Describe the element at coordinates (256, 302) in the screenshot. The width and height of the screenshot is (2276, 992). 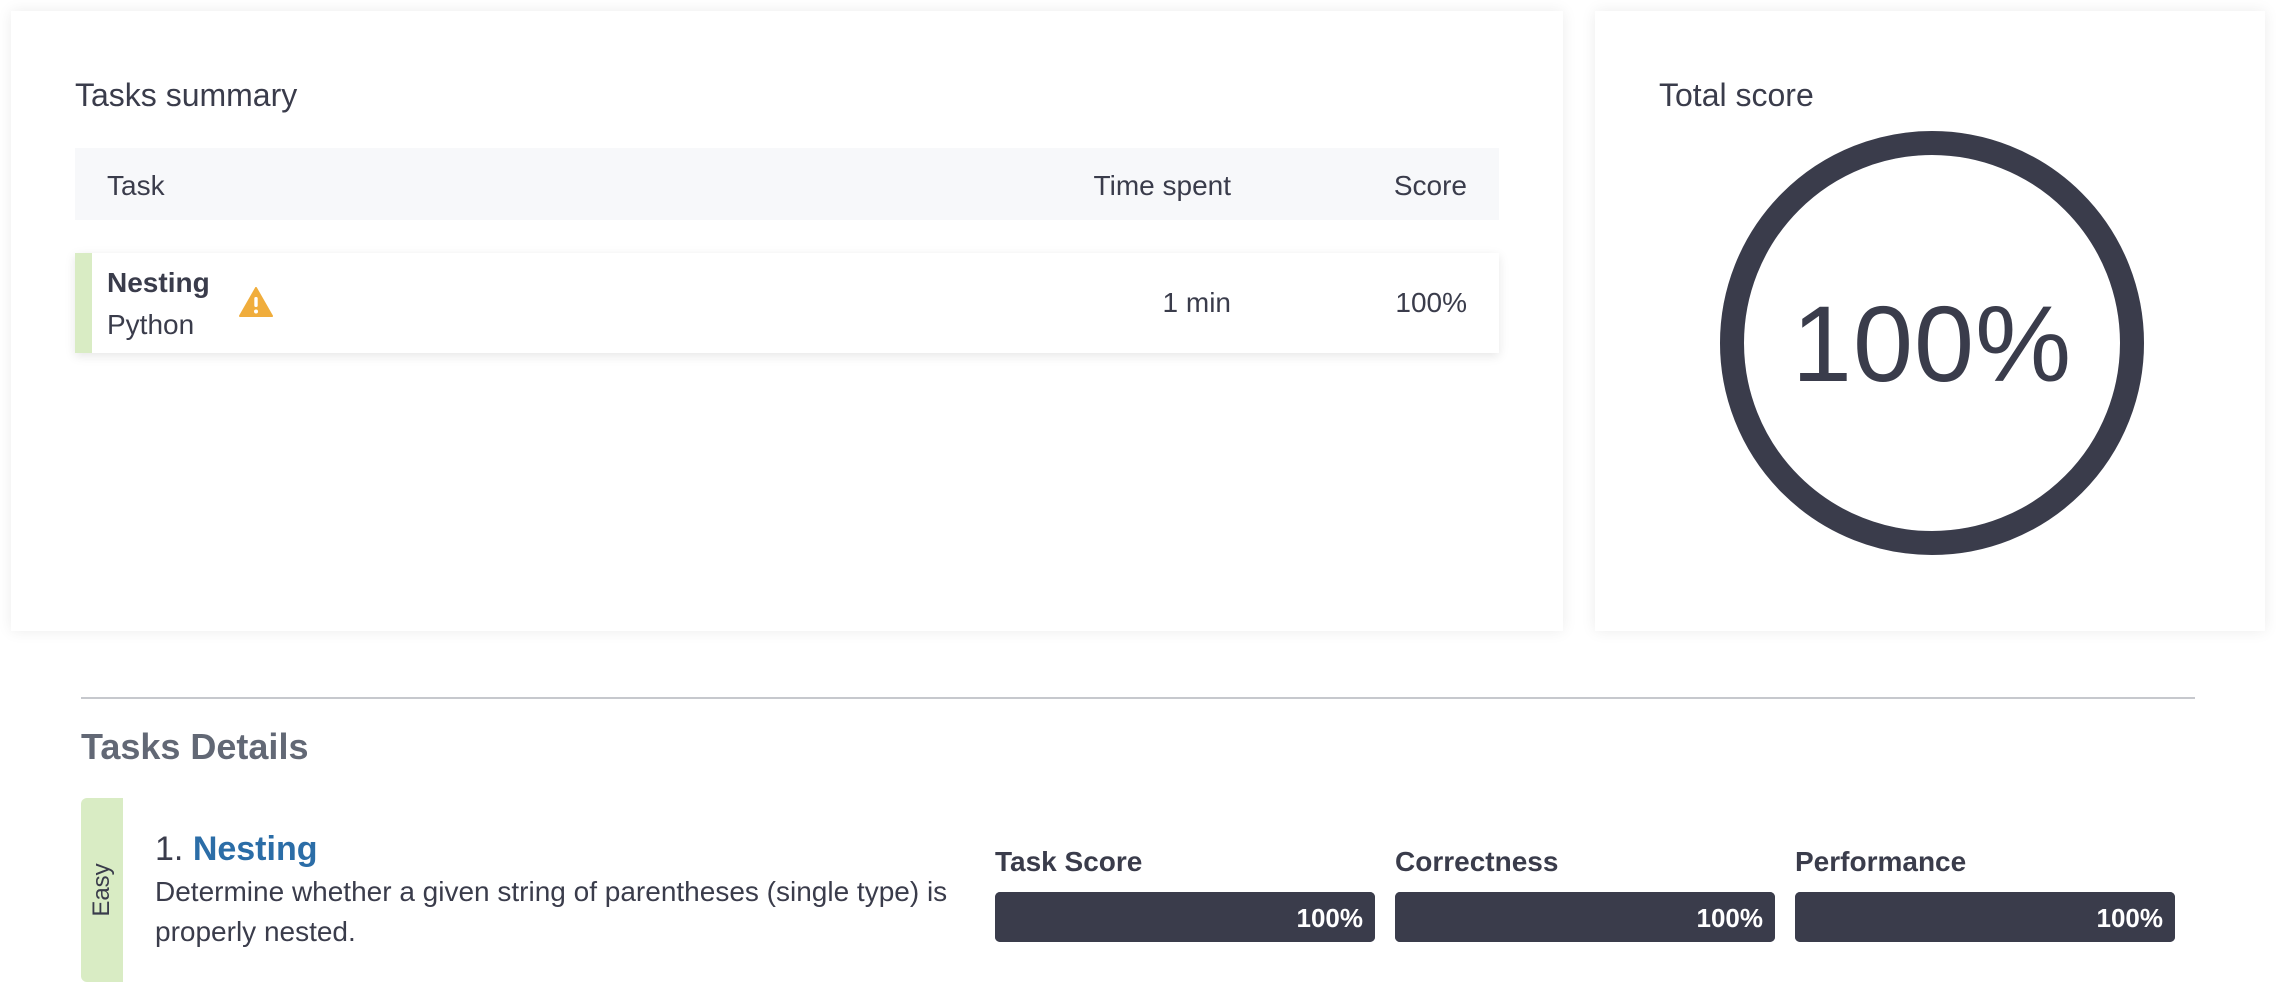
I see `warning-icon` at that location.